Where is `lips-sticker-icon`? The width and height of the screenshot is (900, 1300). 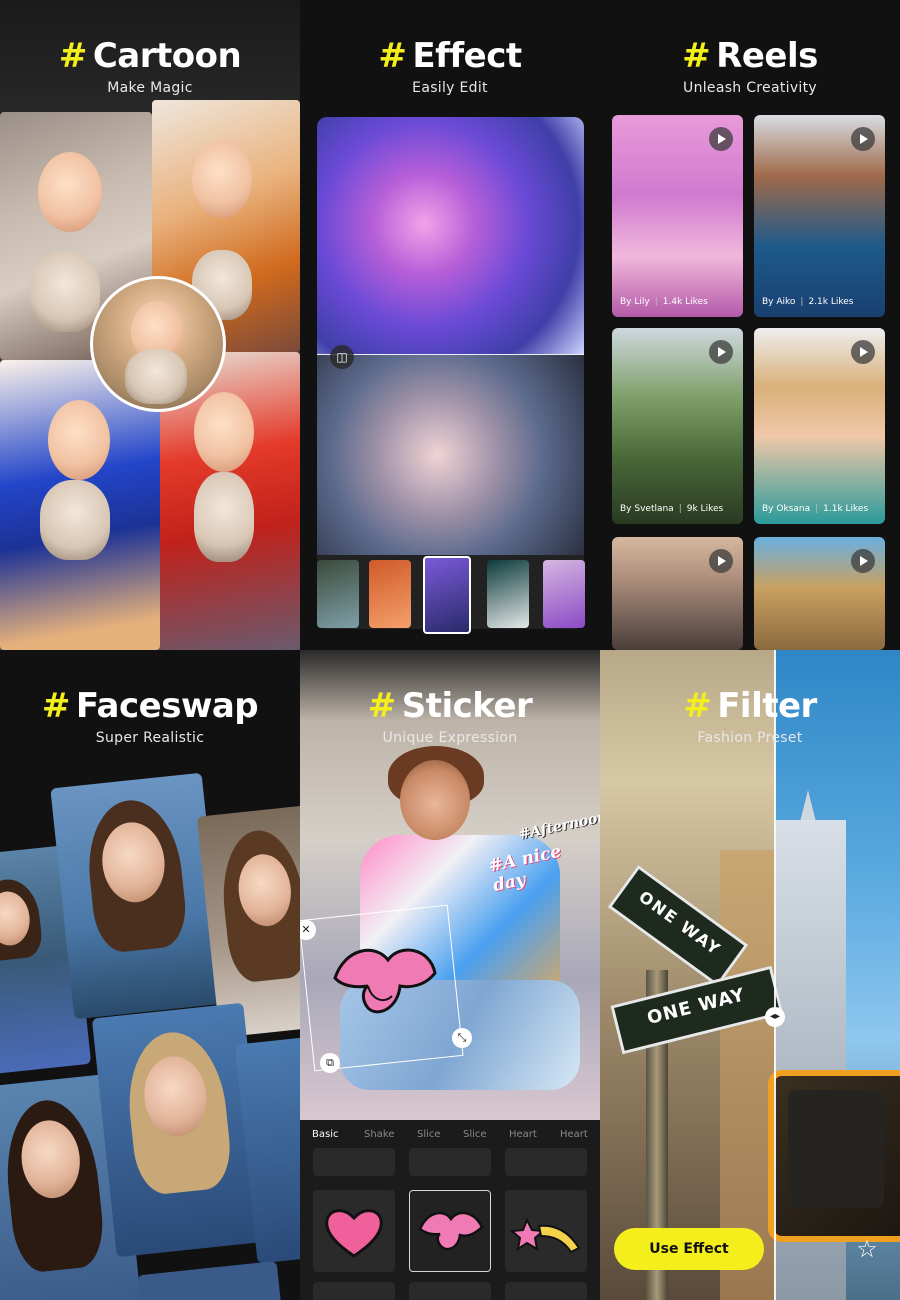
lips-sticker-icon is located at coordinates (451, 1231).